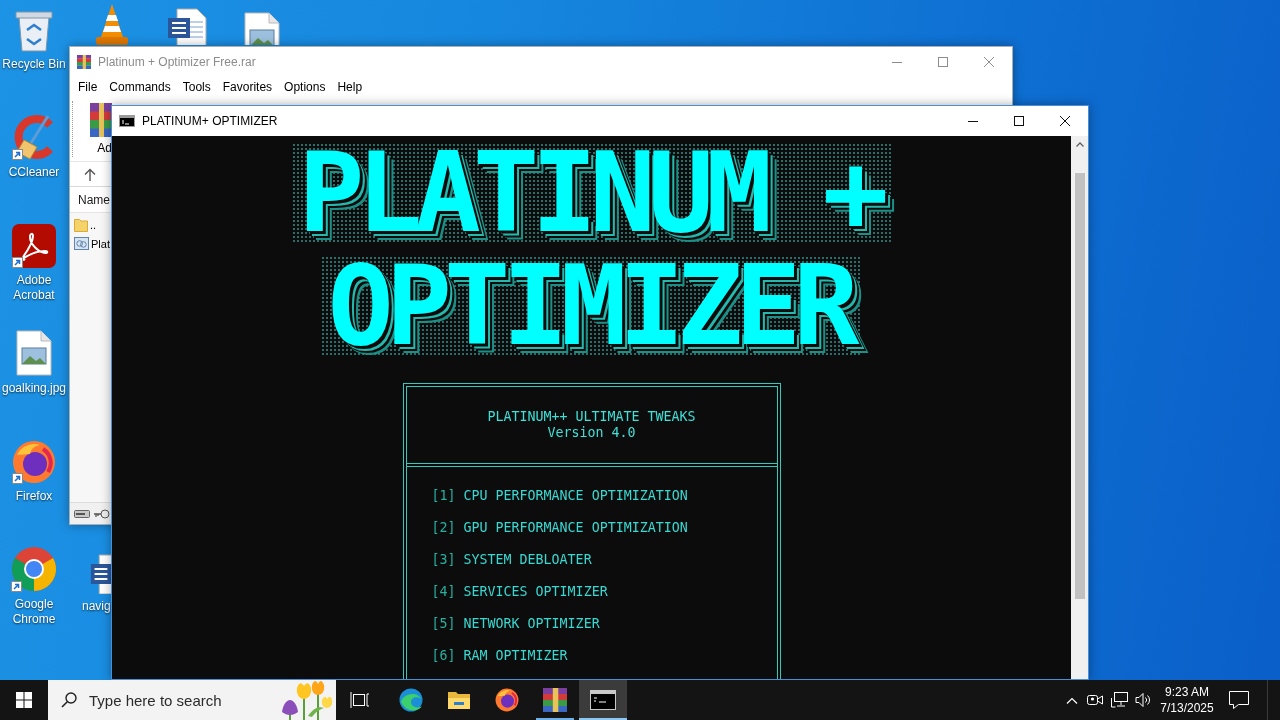 This screenshot has width=1280, height=720. What do you see at coordinates (1187, 708) in the screenshot?
I see `clock-date: 7/13/2025` at bounding box center [1187, 708].